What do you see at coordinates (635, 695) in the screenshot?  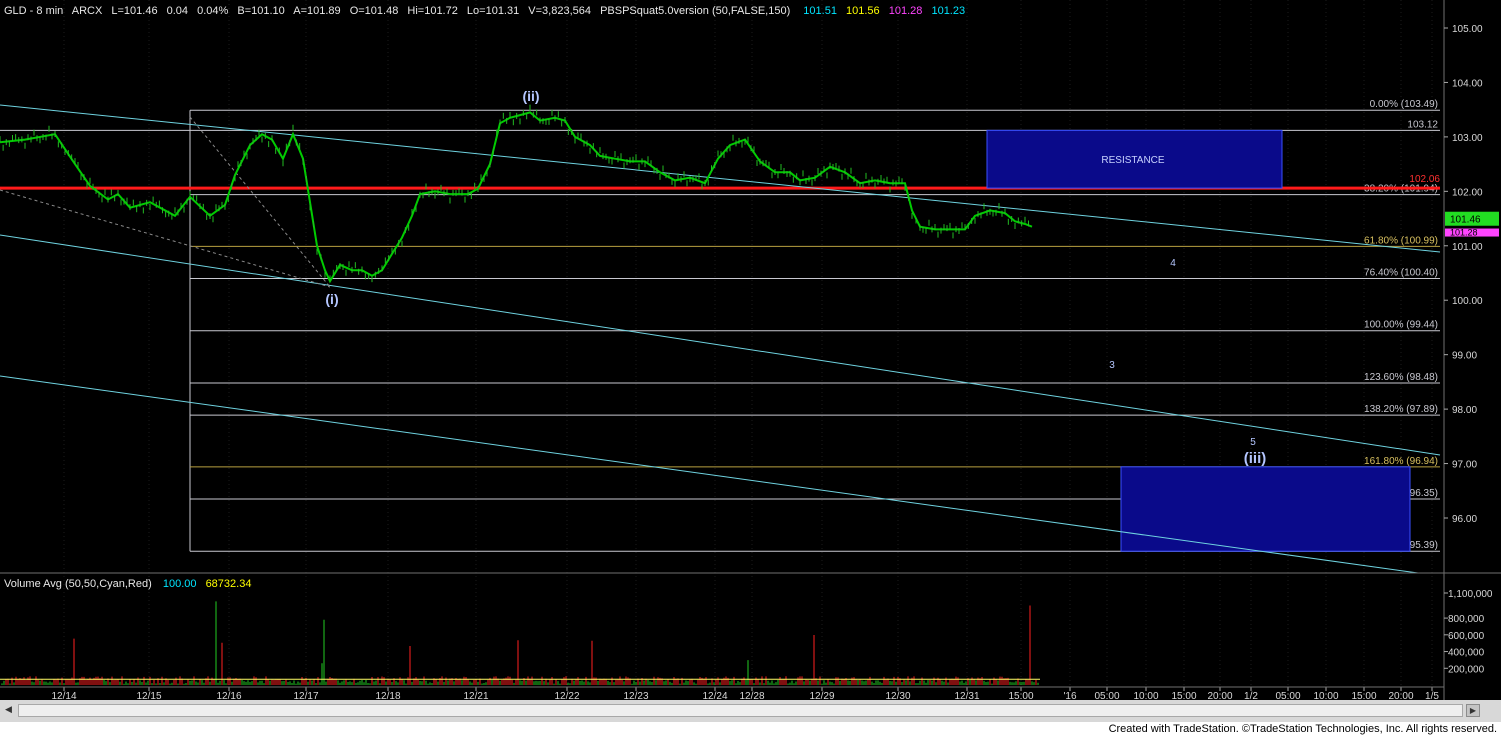 I see `time-tick-label: 12/23` at bounding box center [635, 695].